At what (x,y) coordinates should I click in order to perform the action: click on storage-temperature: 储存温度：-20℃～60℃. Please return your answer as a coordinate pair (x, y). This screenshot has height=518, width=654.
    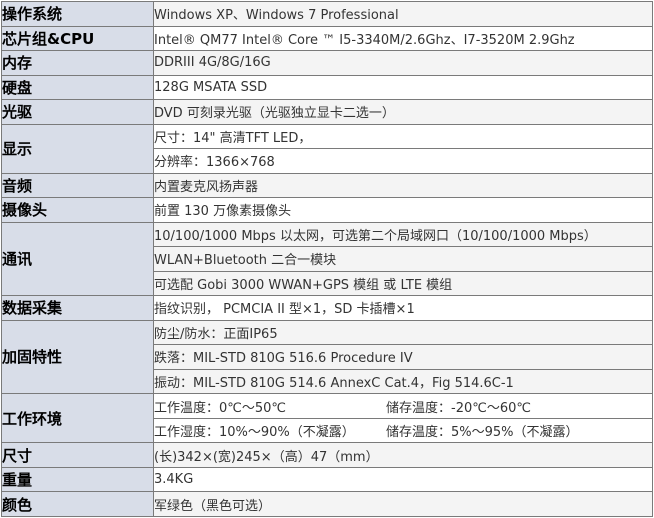
    Looking at the image, I should click on (458, 408).